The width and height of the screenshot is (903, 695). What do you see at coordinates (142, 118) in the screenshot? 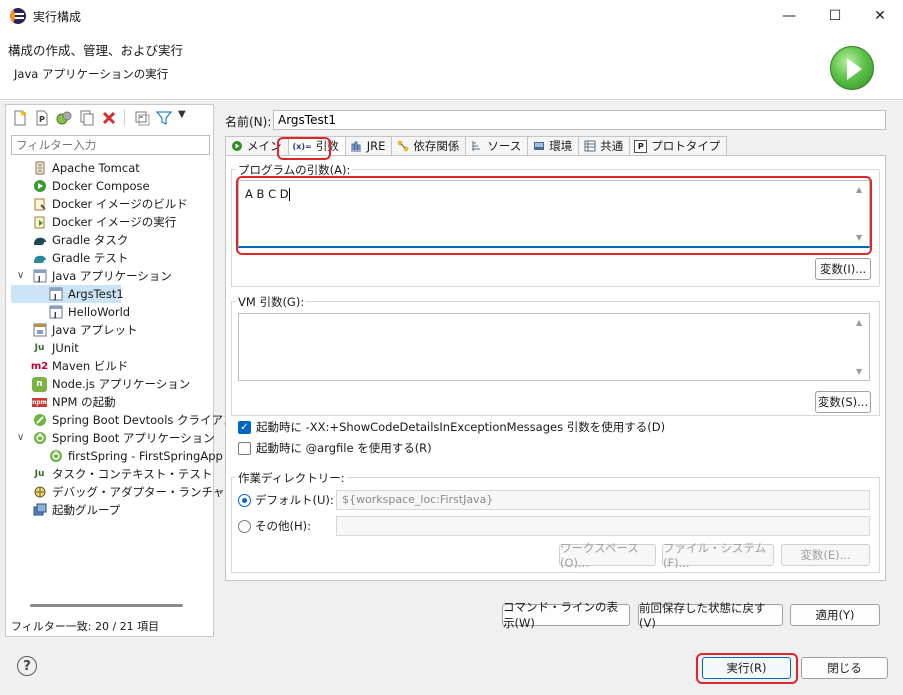
I see `collapse-all-icon` at bounding box center [142, 118].